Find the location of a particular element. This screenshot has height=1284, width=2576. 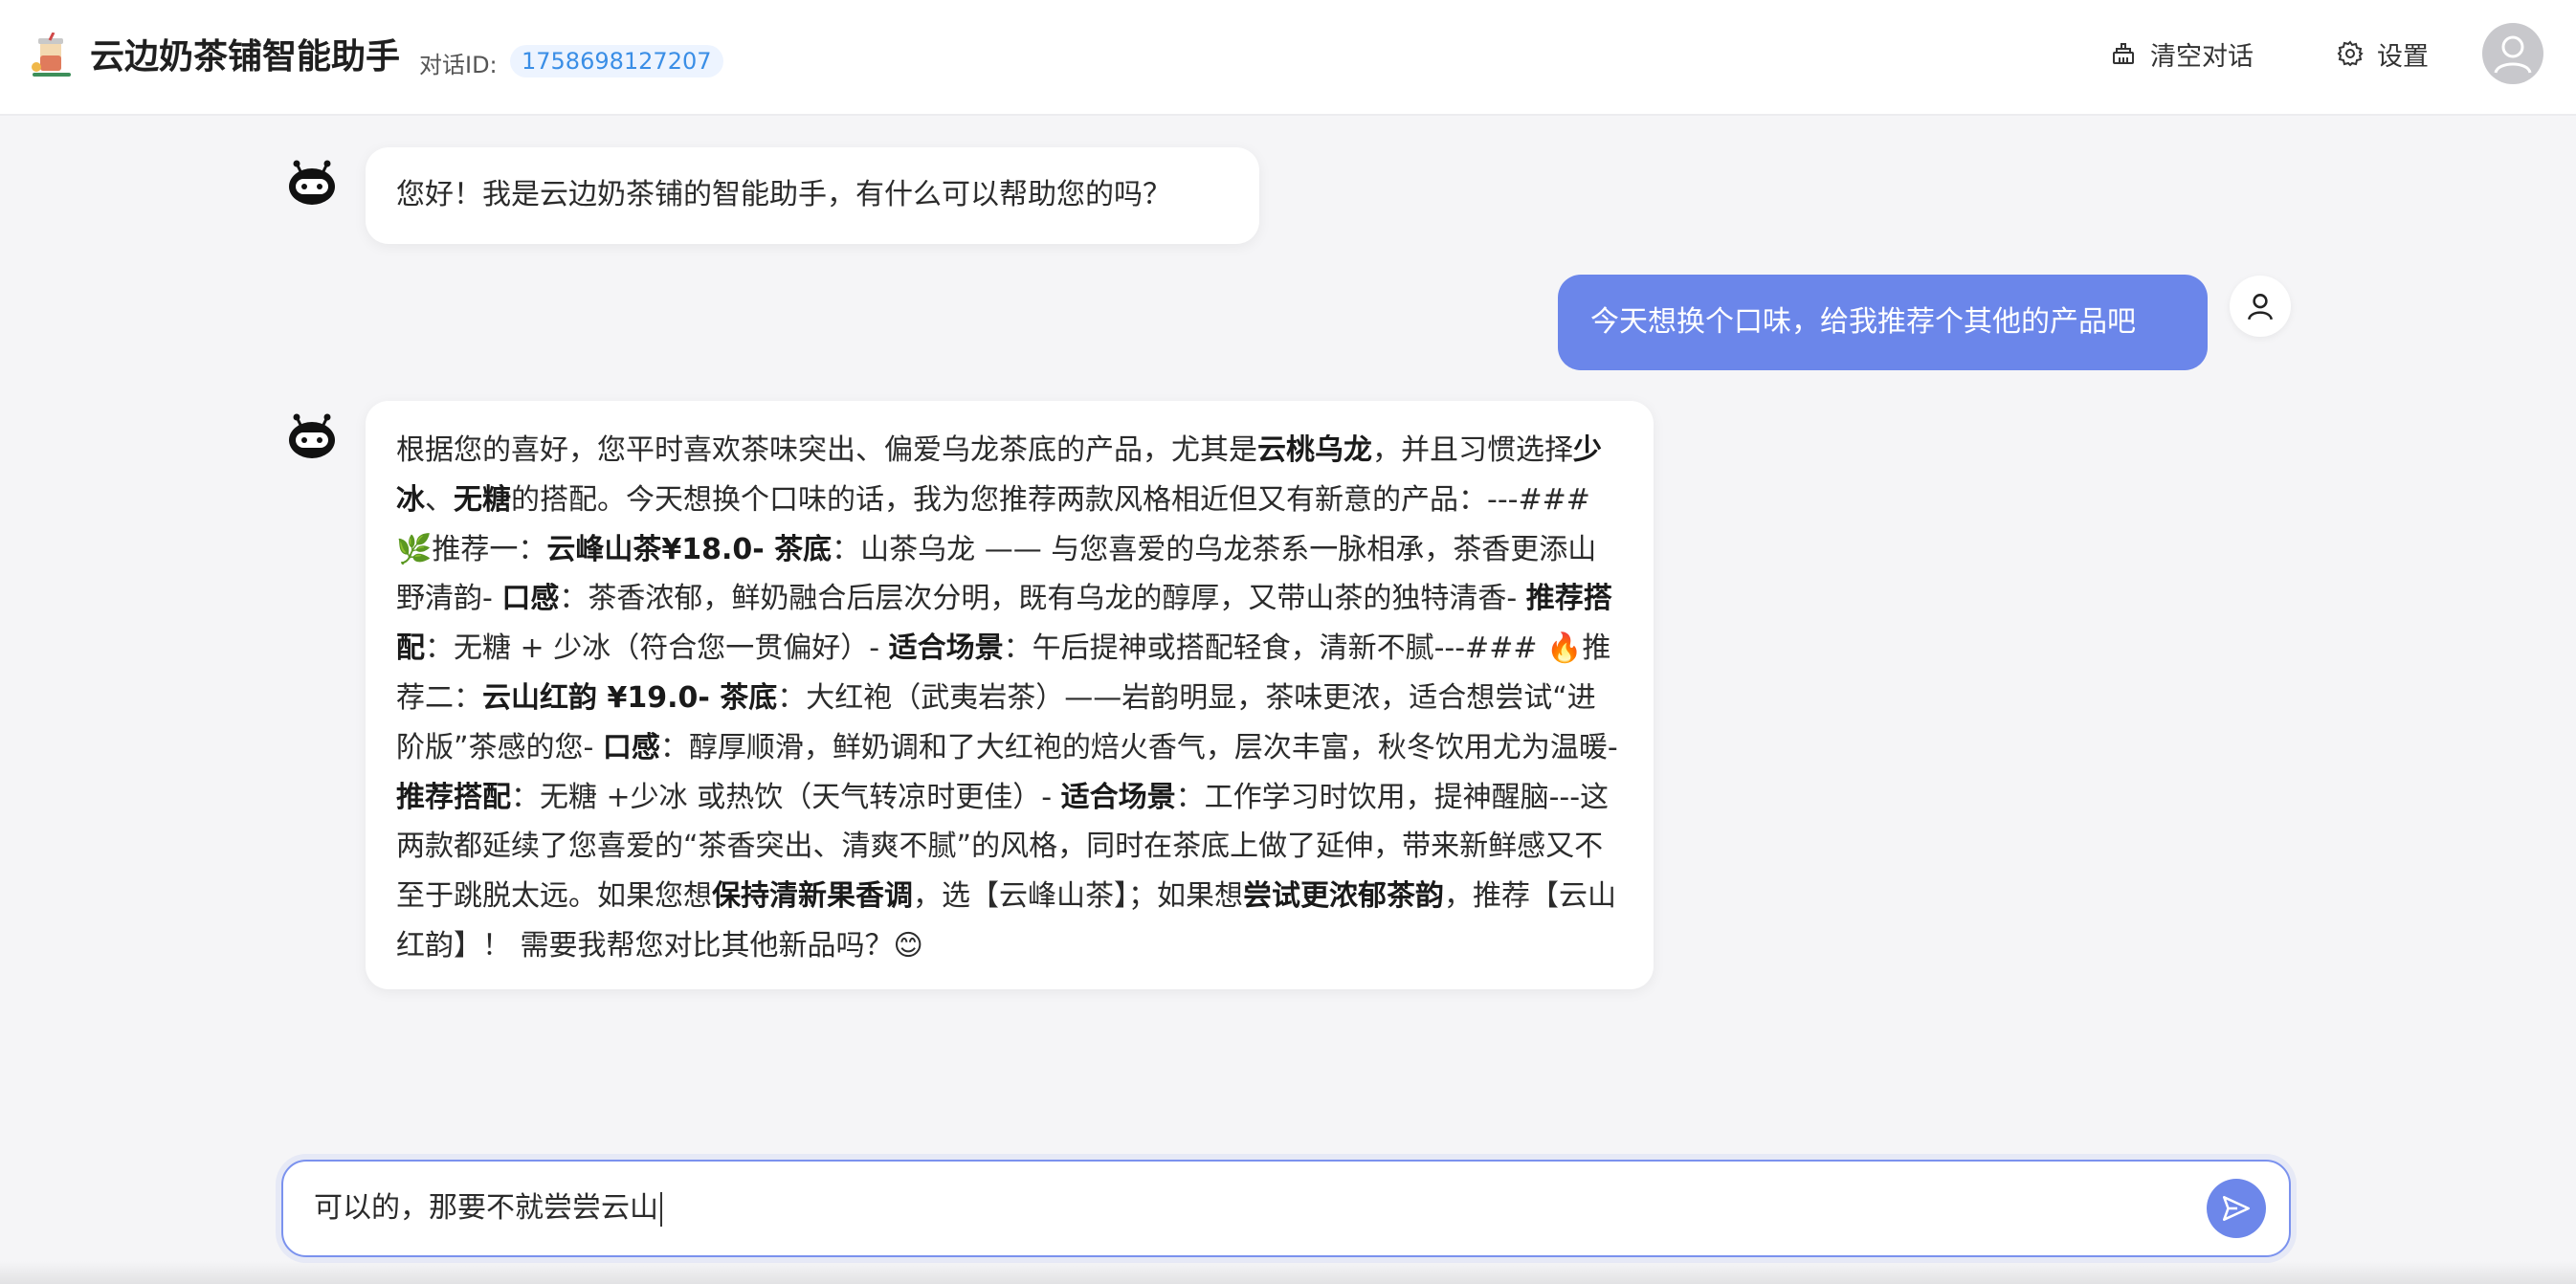

clear-conversation-button: 清空对话 is located at coordinates (2182, 53).